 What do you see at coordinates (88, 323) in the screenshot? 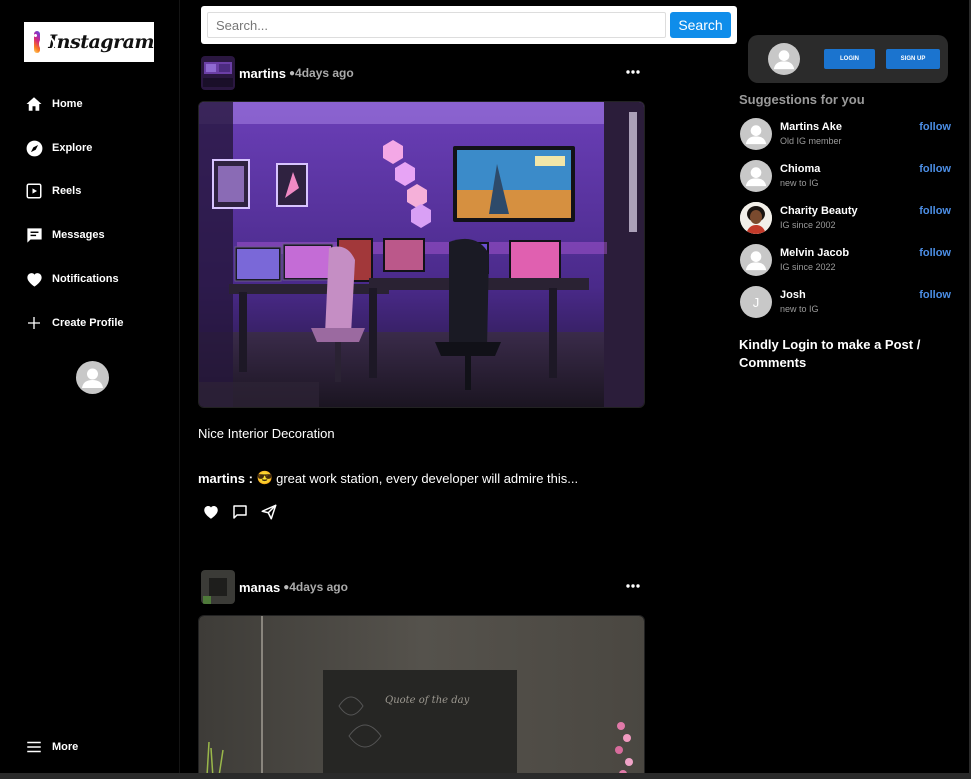
I see `sidebar-item-label: Create Profile` at bounding box center [88, 323].